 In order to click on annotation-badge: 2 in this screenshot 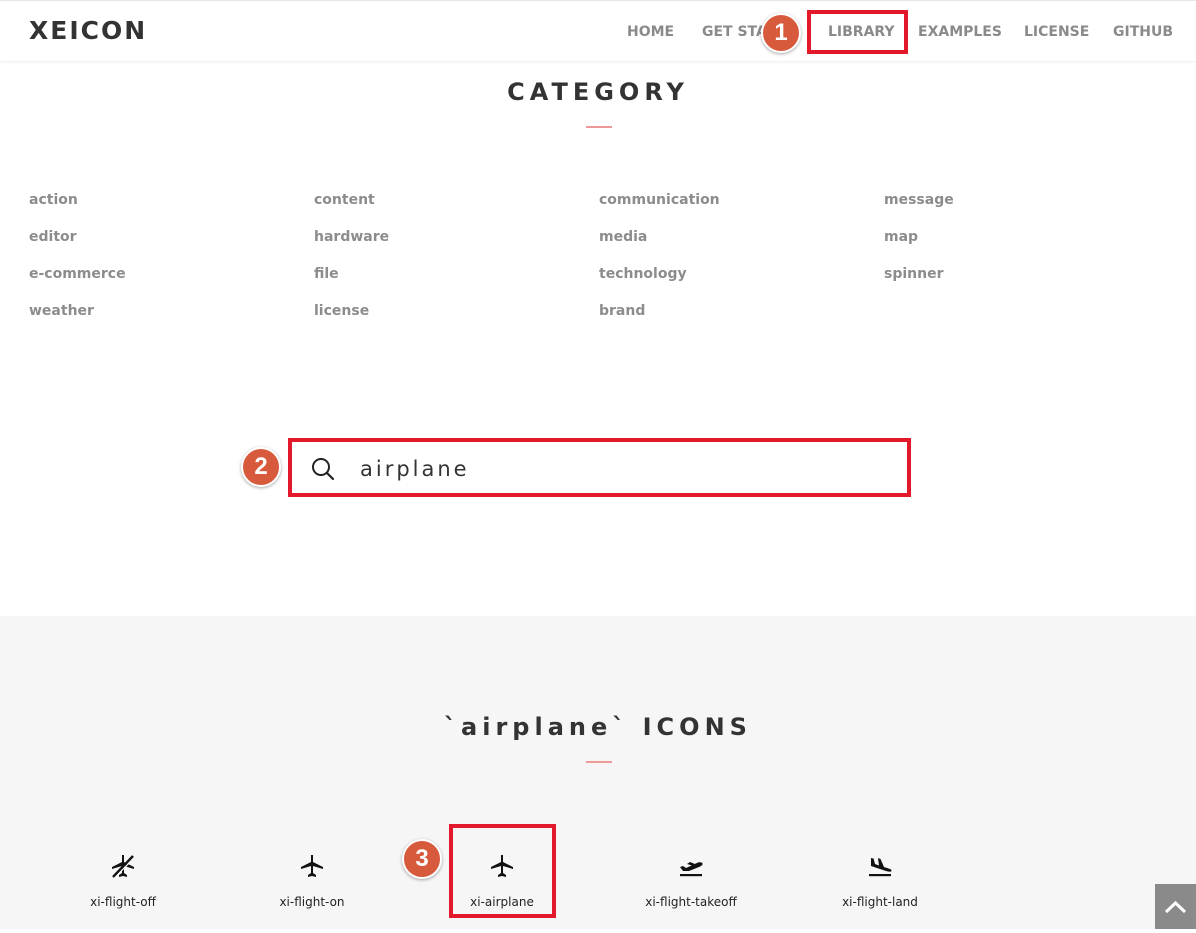, I will do `click(261, 467)`.